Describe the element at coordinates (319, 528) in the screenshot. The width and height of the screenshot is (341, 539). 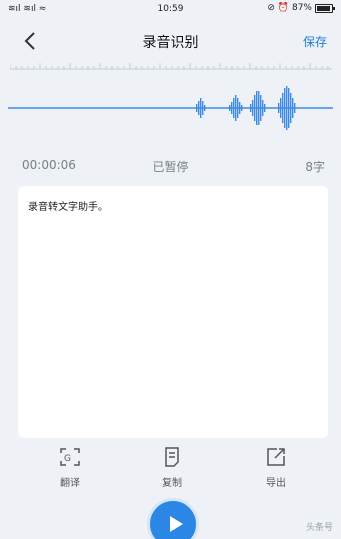
I see `watermark: 头条号` at that location.